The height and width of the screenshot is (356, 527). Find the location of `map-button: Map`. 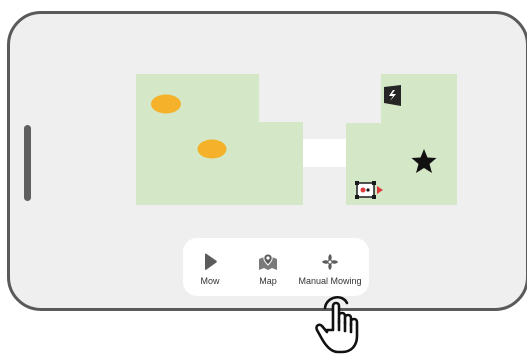

map-button: Map is located at coordinates (268, 267).